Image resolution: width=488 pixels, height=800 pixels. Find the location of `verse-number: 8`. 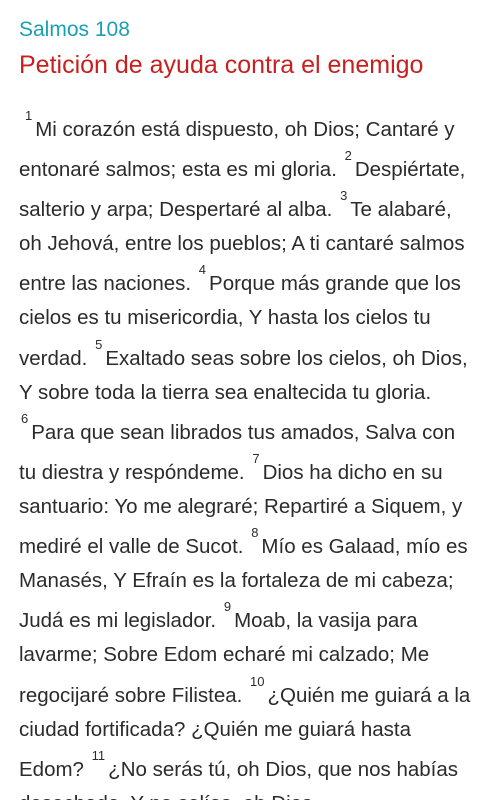

verse-number: 8 is located at coordinates (254, 532).